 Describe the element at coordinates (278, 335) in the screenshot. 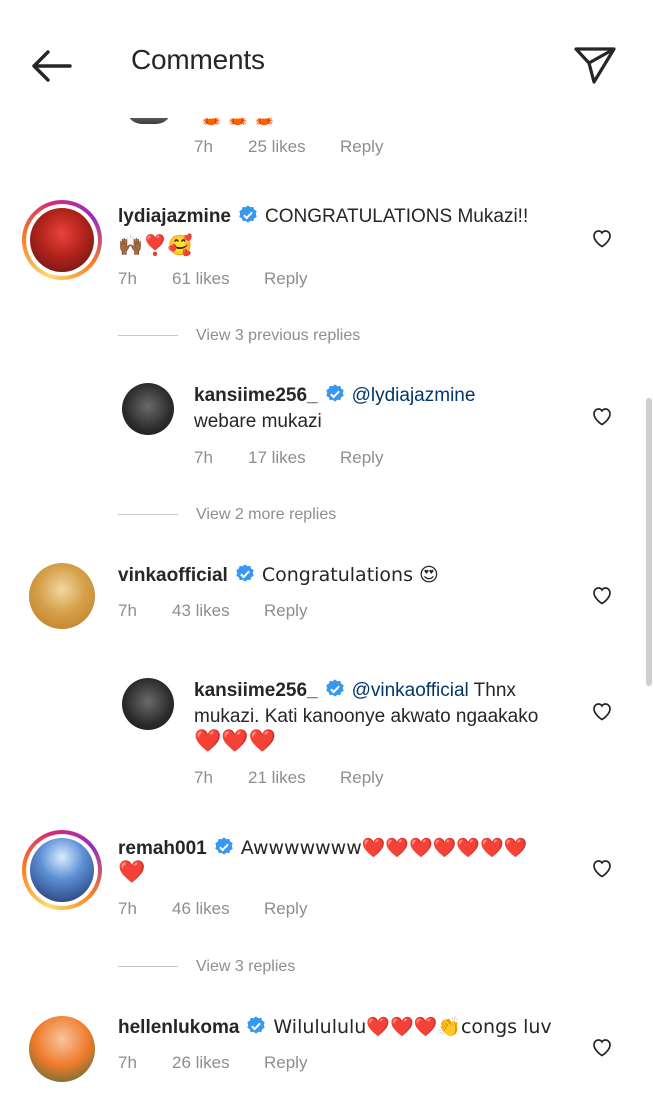

I see `view-replies-label: View 3 previous replies` at that location.